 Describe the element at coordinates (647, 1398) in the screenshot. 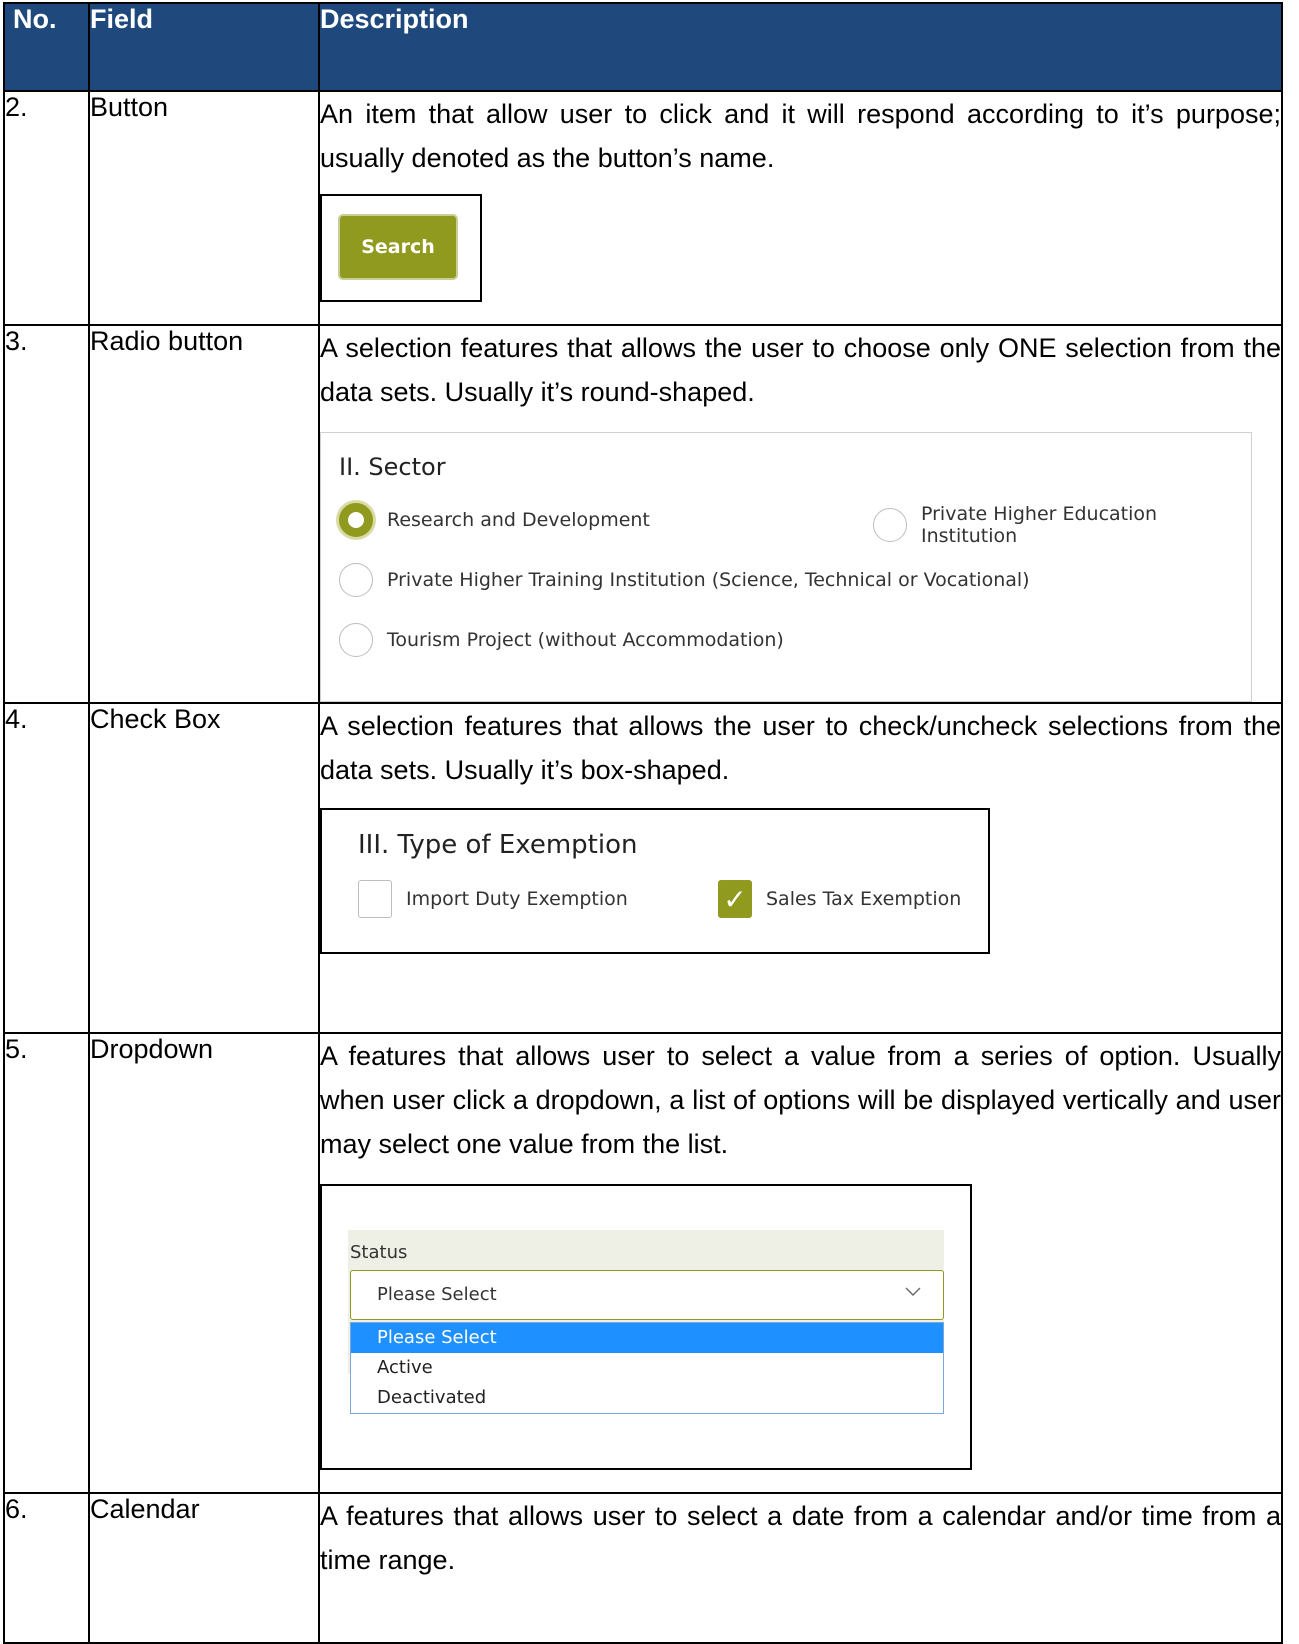

I see `dropdown-option: Deactivated` at that location.